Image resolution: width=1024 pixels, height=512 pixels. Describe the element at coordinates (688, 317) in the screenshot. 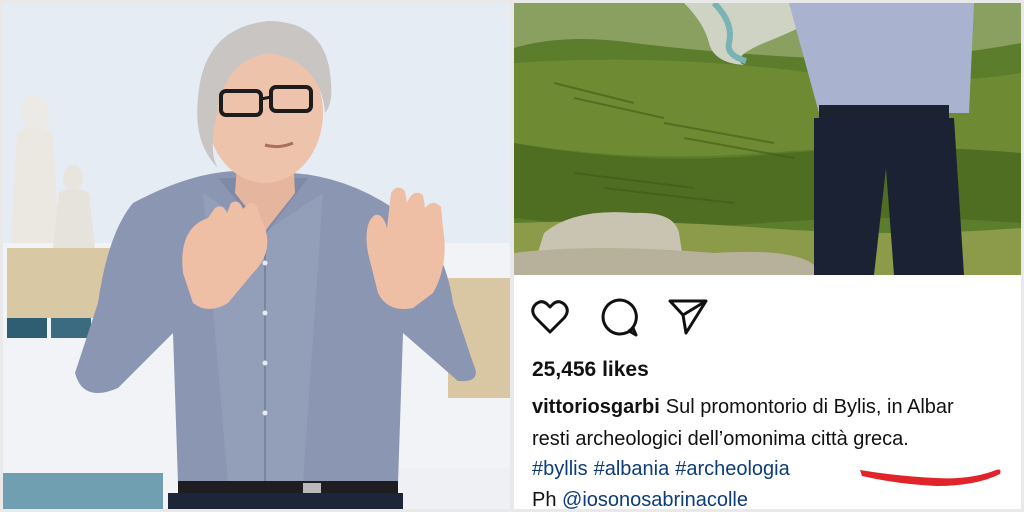

I see `paper-plane-icon` at that location.